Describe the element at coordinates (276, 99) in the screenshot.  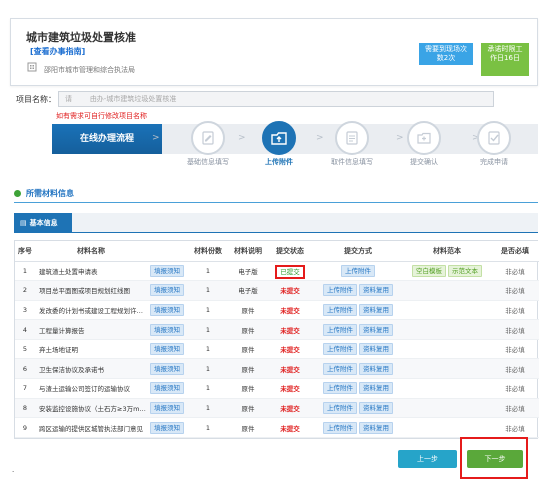
I see `project-name-input: 请 由办-城市建筑垃圾处置核准` at that location.